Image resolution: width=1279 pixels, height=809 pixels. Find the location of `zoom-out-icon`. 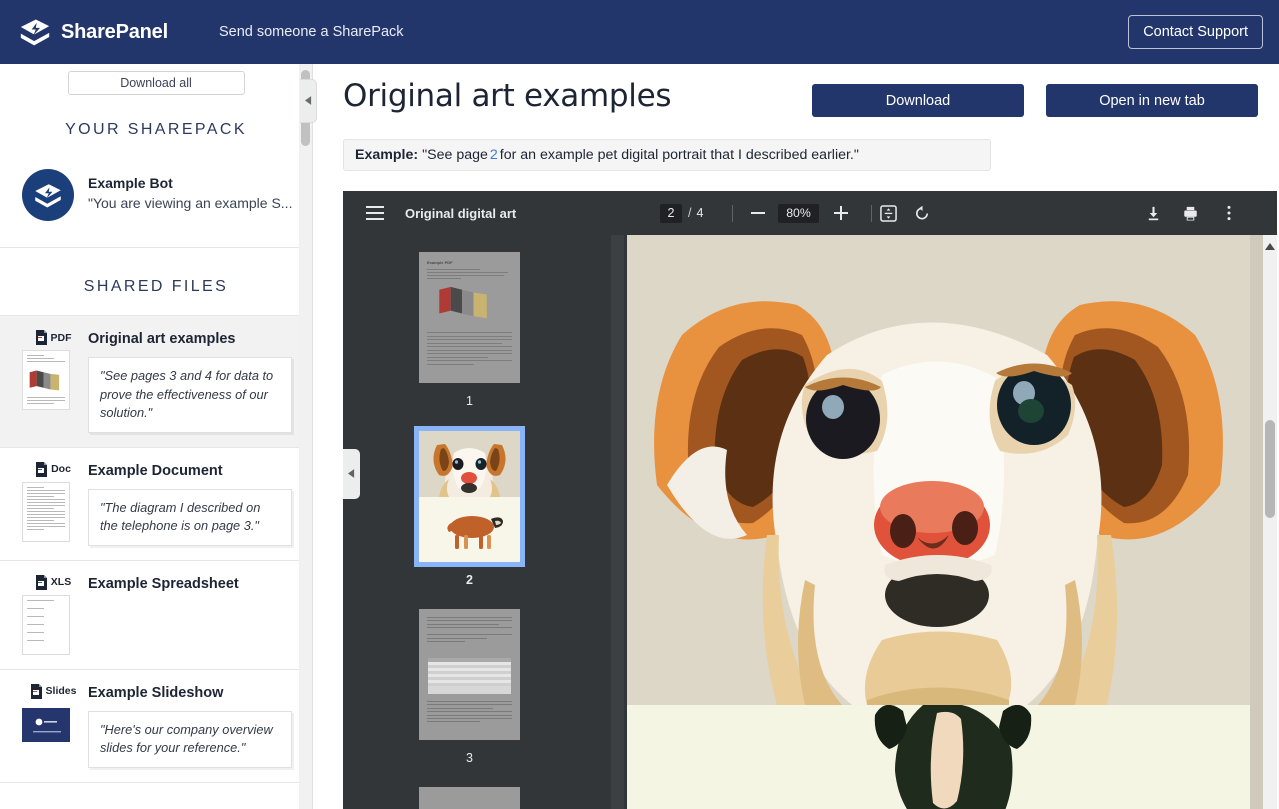

zoom-out-icon is located at coordinates (758, 213).